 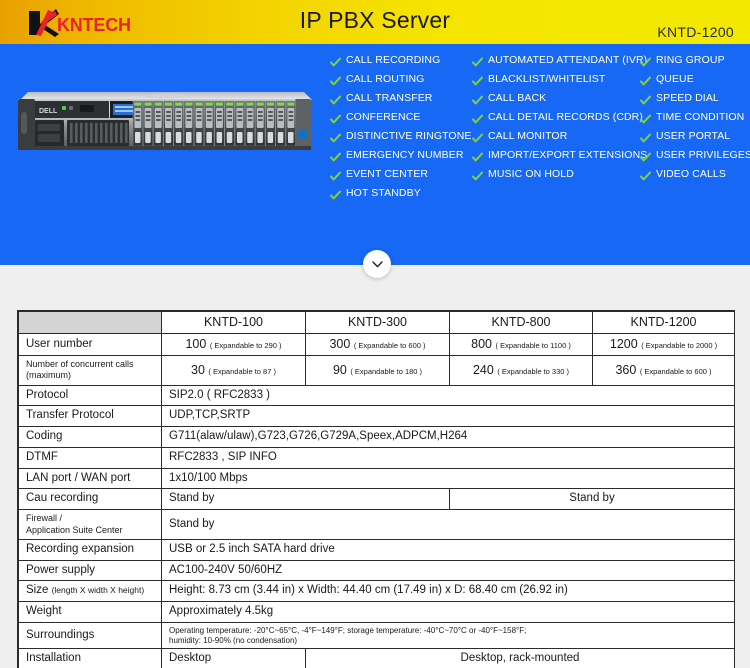 I want to click on table-row: DTMF RFC2833 , SIP INFO, so click(x=376, y=457).